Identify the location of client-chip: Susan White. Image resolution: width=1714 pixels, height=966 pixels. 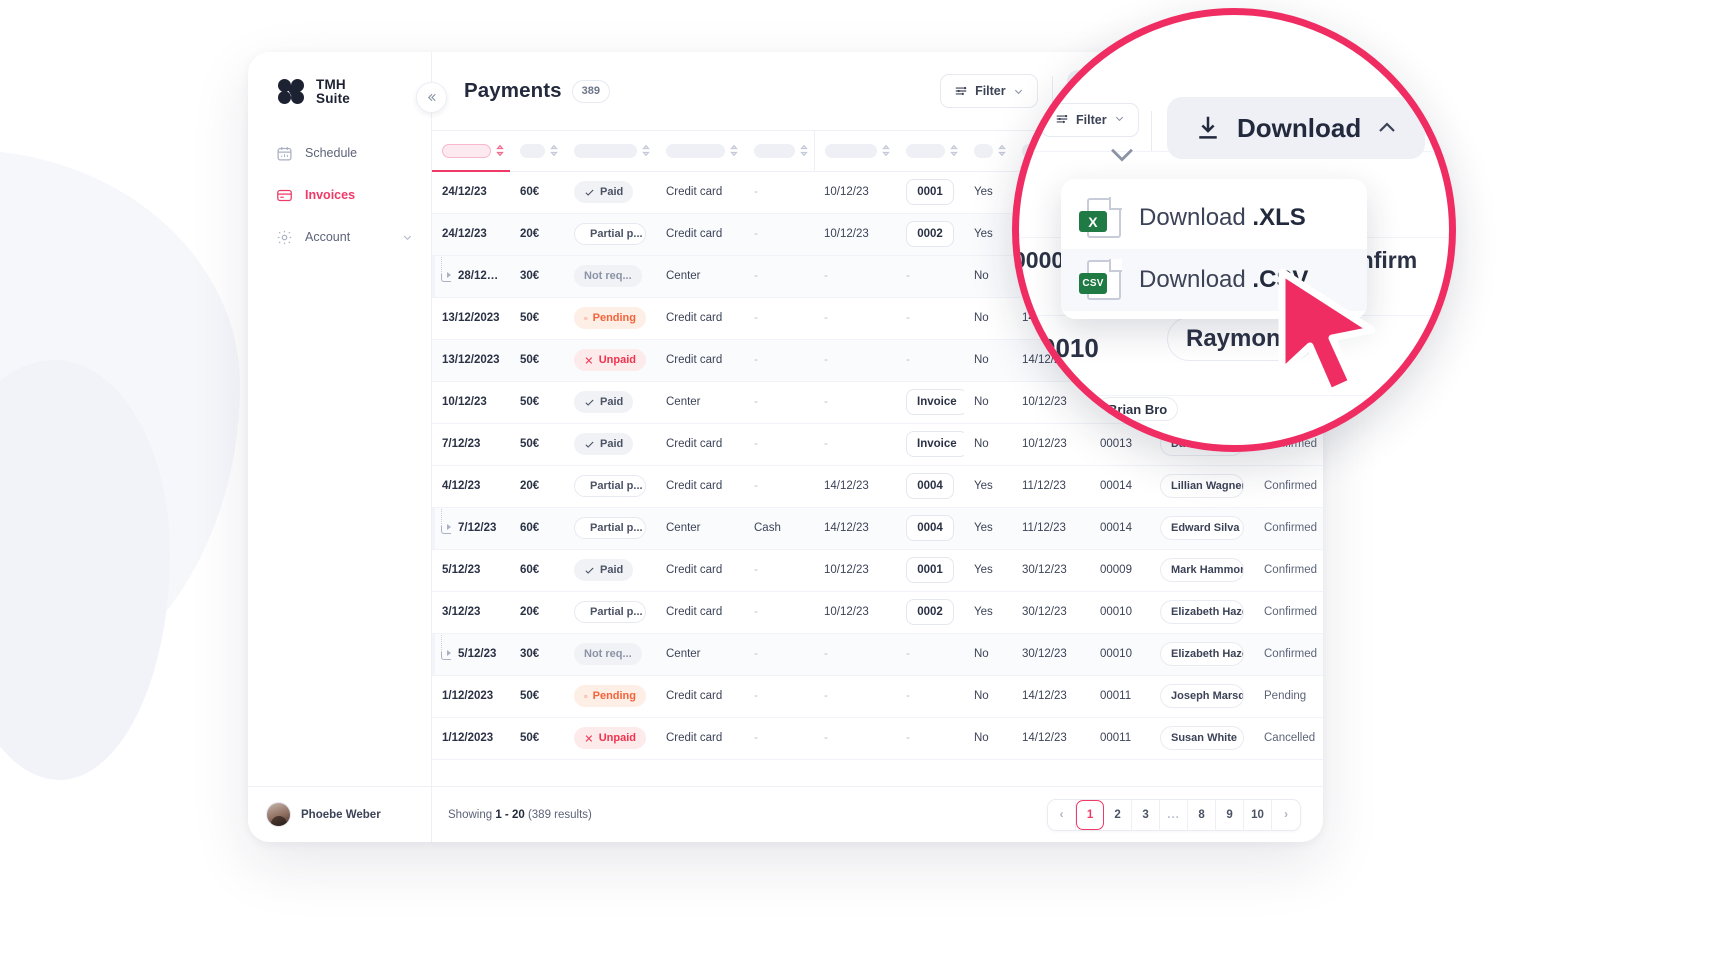
(1202, 738).